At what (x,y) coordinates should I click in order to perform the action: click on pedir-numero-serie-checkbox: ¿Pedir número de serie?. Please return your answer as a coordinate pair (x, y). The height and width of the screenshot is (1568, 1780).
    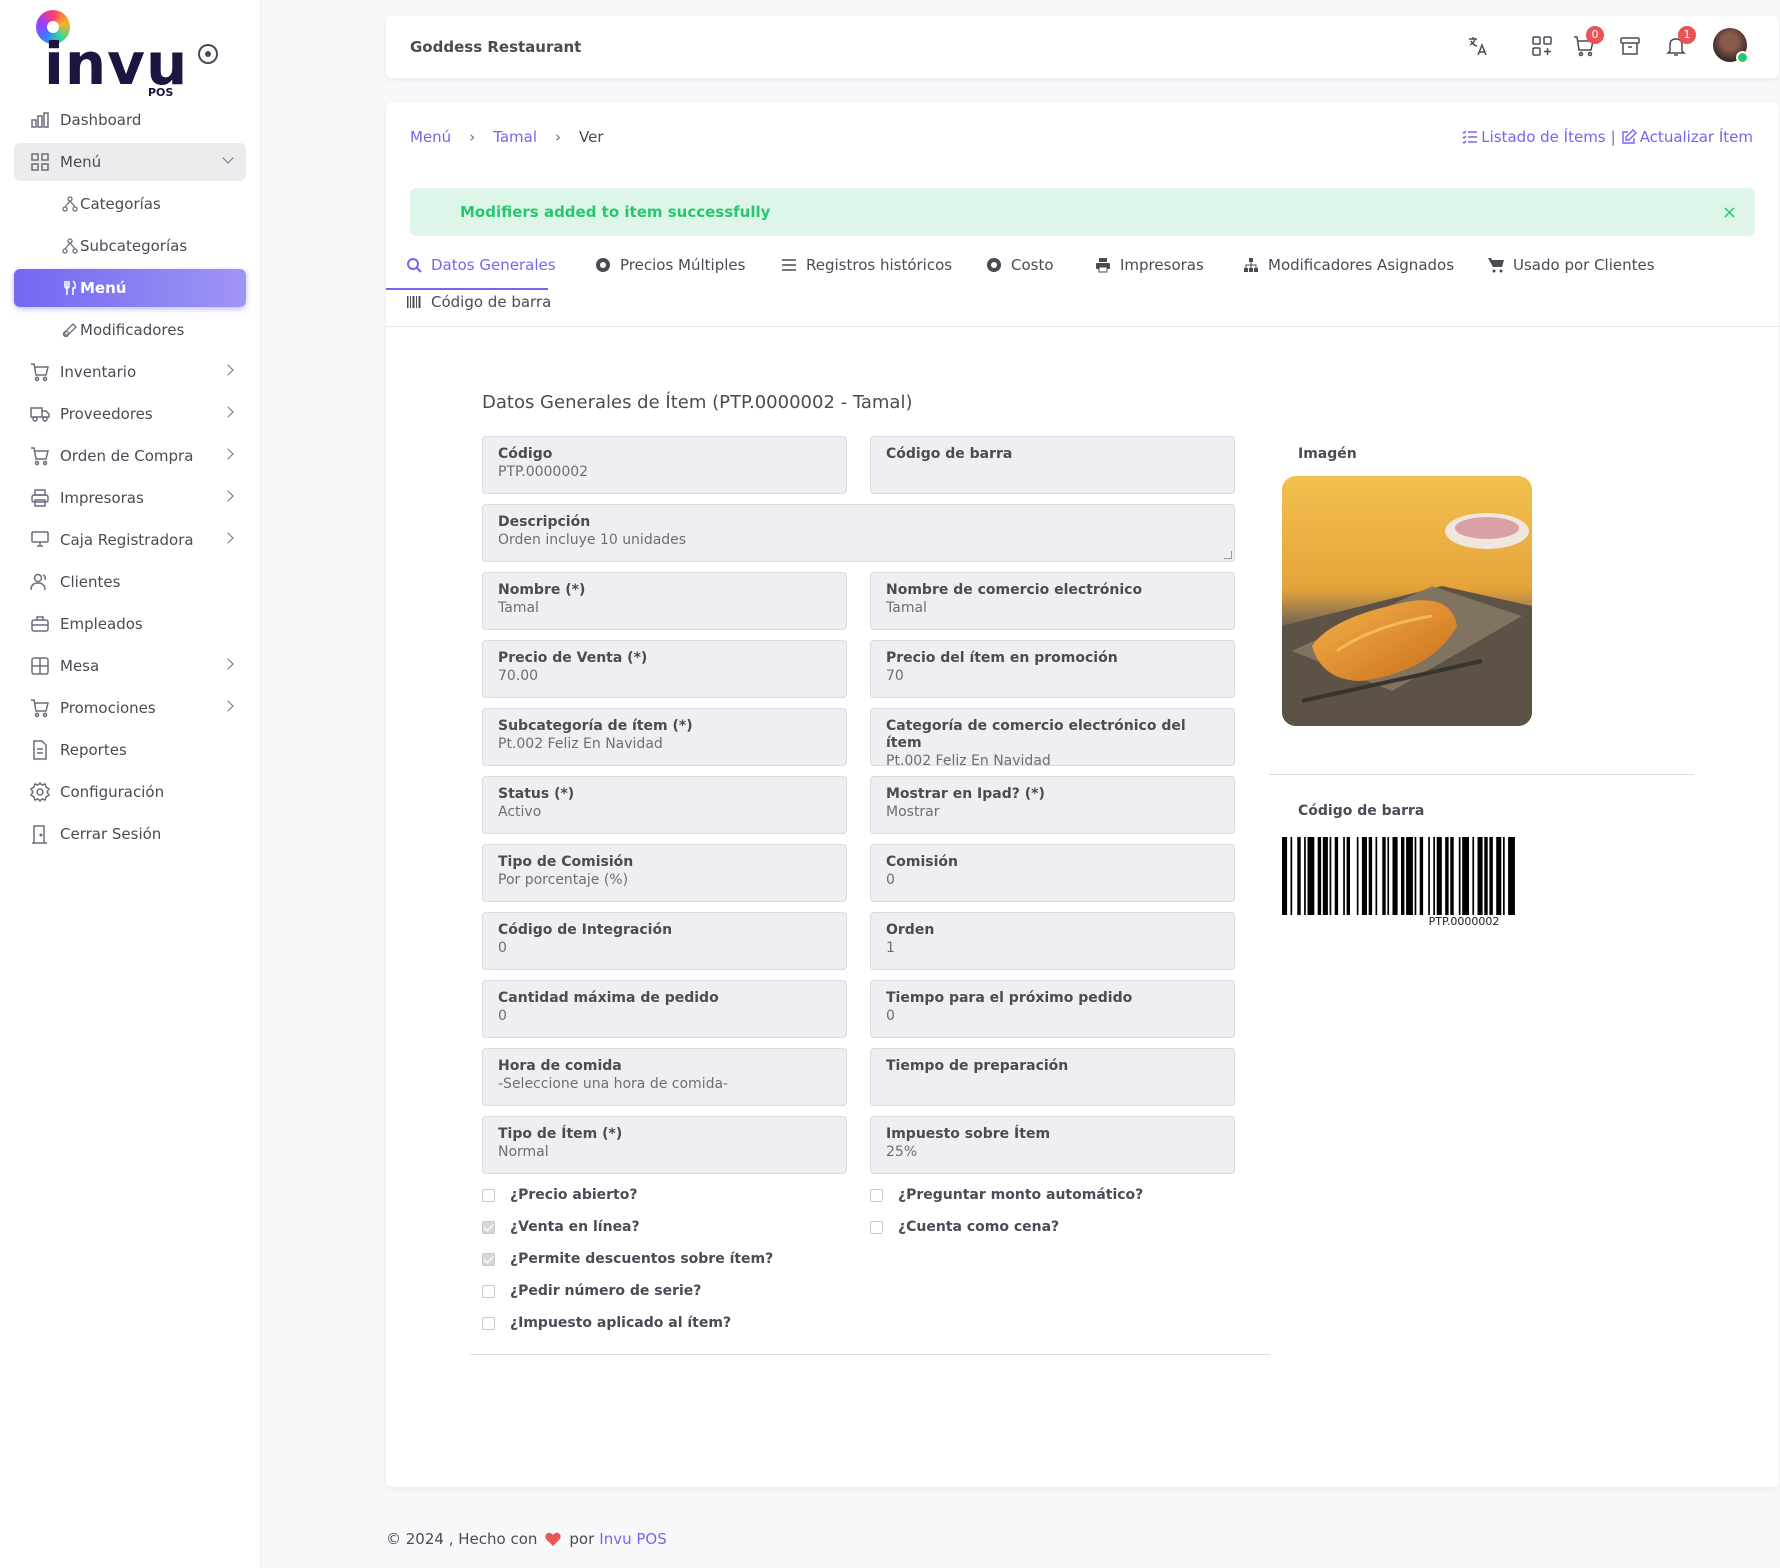
    Looking at the image, I should click on (591, 1291).